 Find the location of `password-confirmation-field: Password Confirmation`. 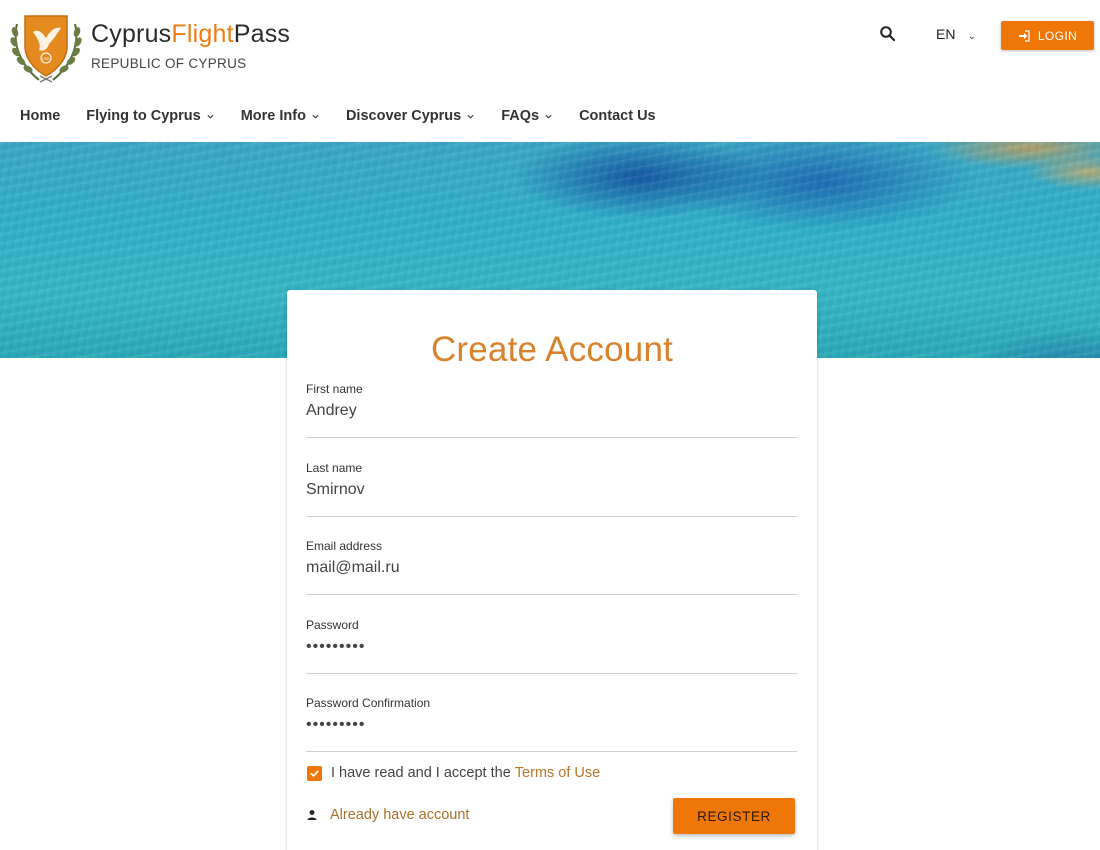

password-confirmation-field: Password Confirmation is located at coordinates (551, 724).